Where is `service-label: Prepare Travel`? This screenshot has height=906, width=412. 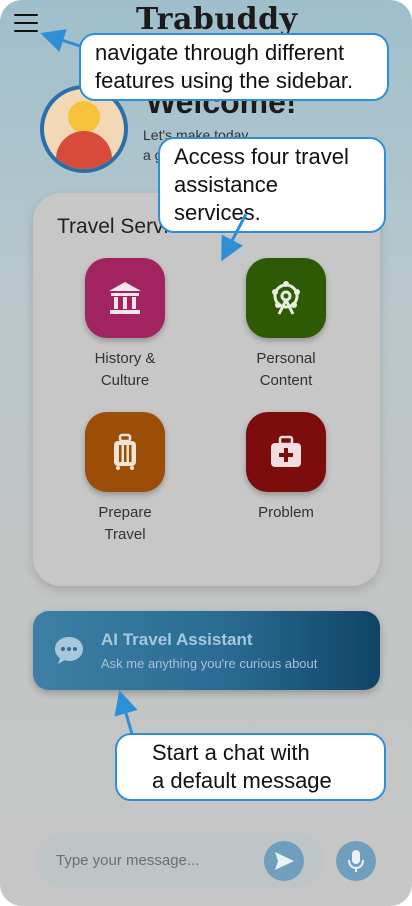 service-label: Prepare Travel is located at coordinates (125, 524).